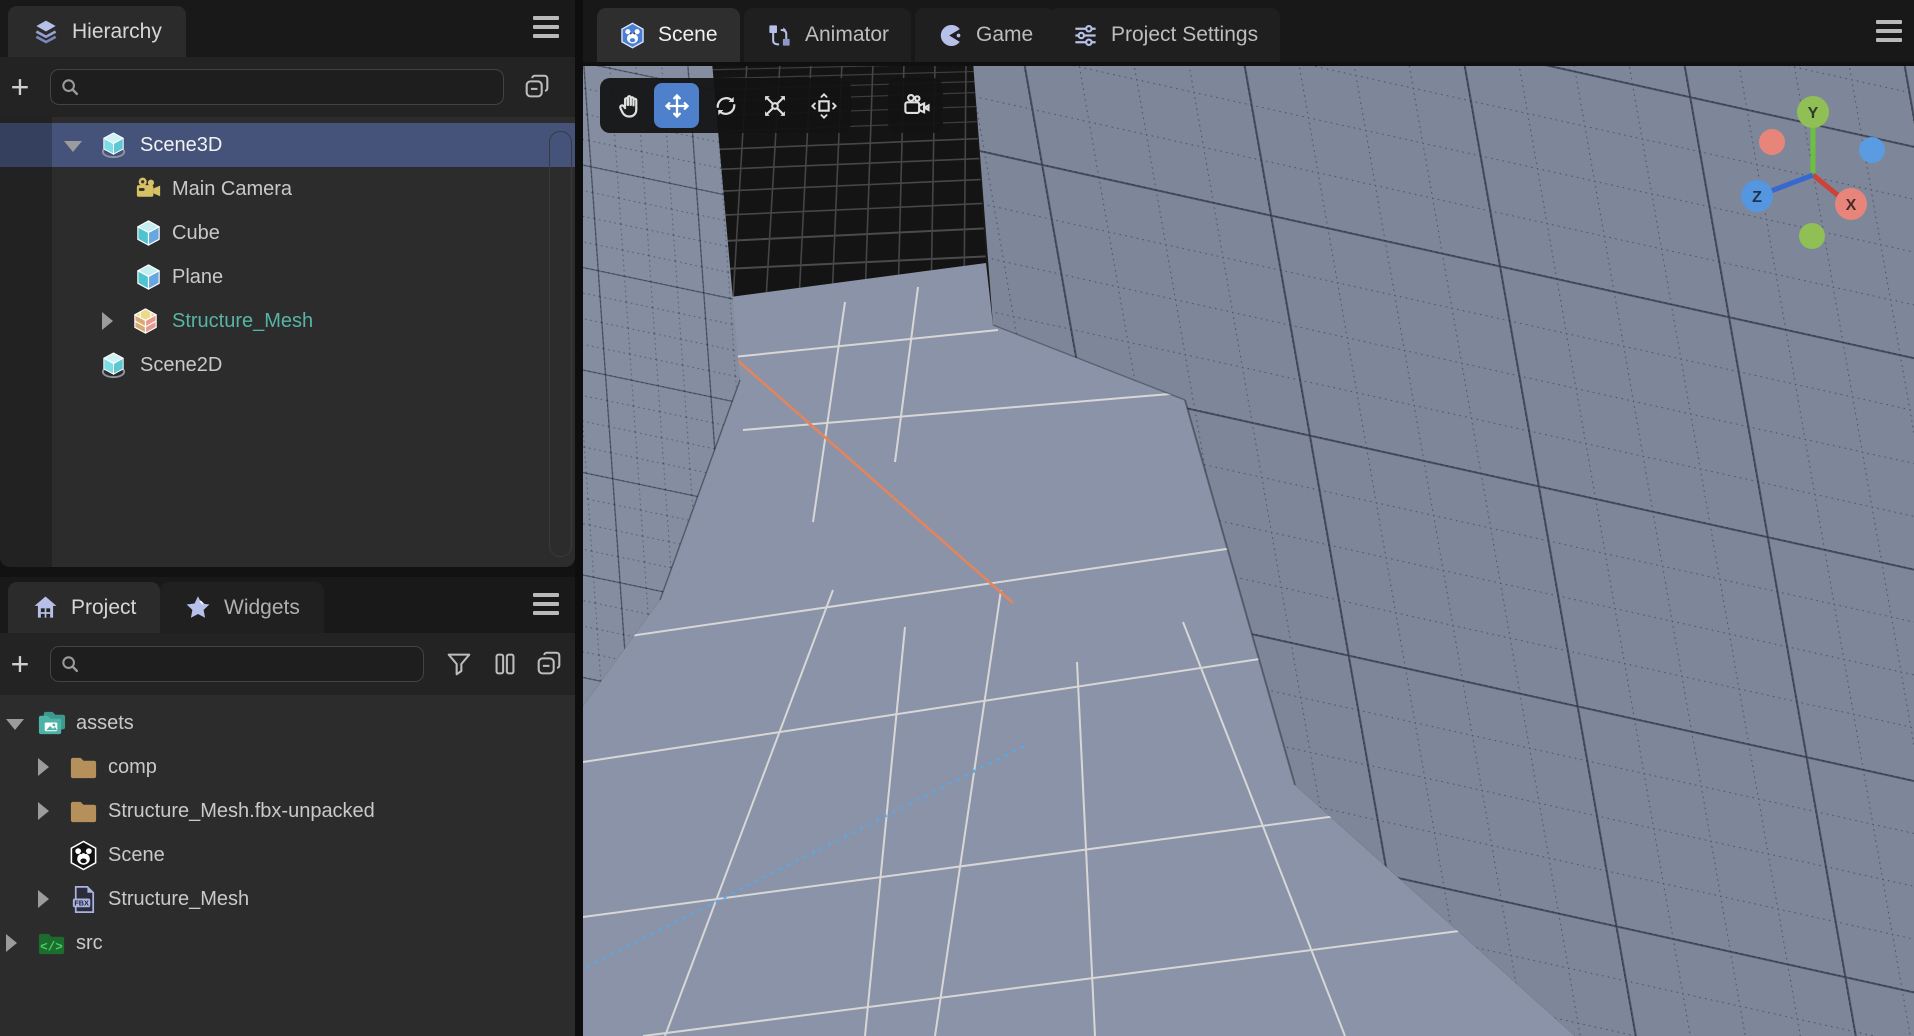 Image resolution: width=1914 pixels, height=1036 pixels. I want to click on animator-icon, so click(779, 35).